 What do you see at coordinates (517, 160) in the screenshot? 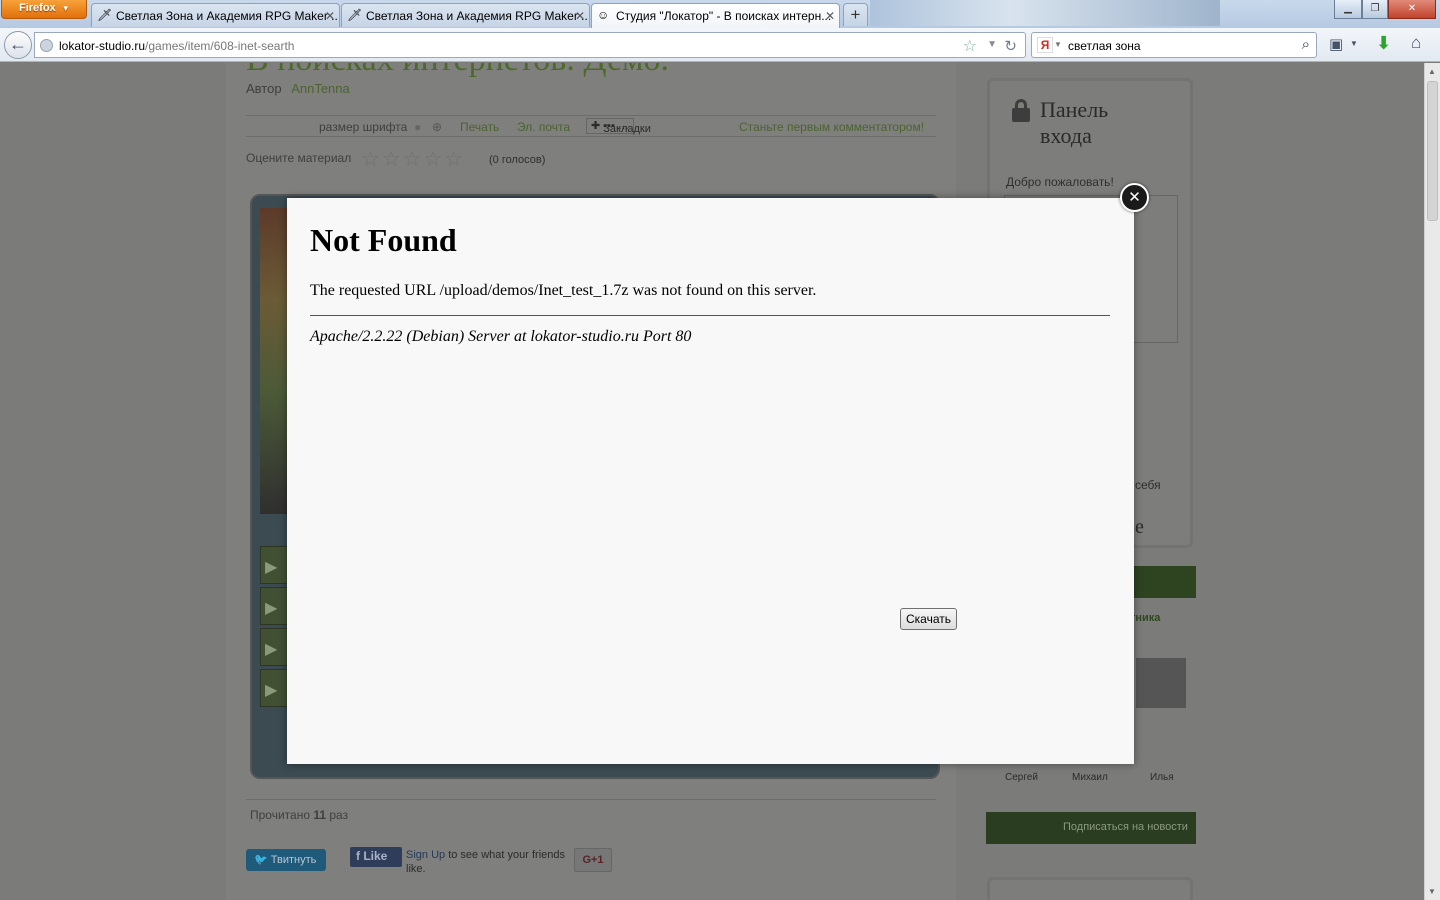
I see `vote-count: (0 голосов)` at bounding box center [517, 160].